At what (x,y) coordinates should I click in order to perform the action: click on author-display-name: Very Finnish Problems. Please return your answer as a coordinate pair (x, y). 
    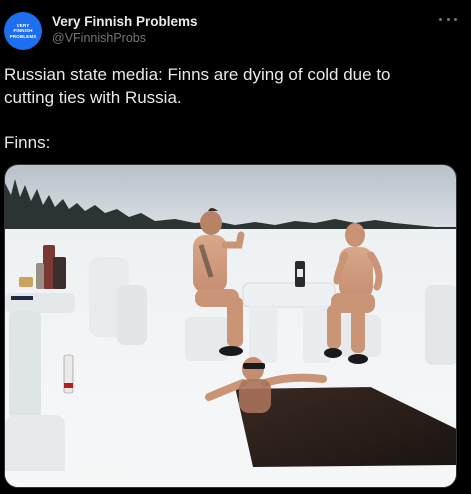
    Looking at the image, I should click on (125, 22).